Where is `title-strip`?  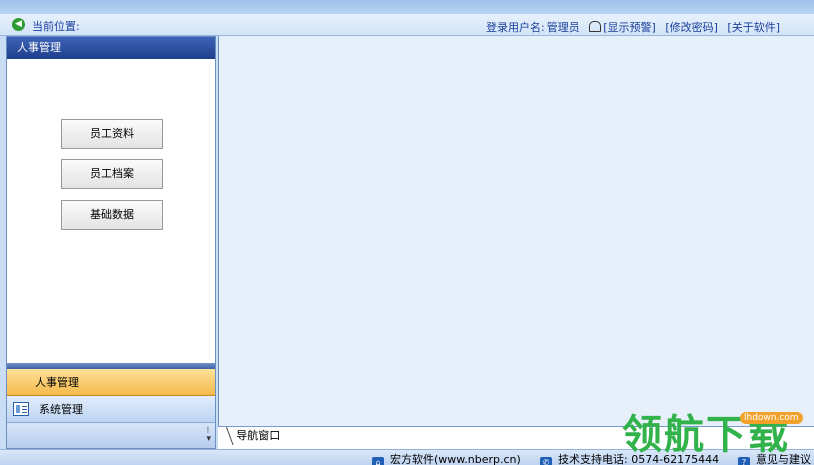
title-strip is located at coordinates (407, 7).